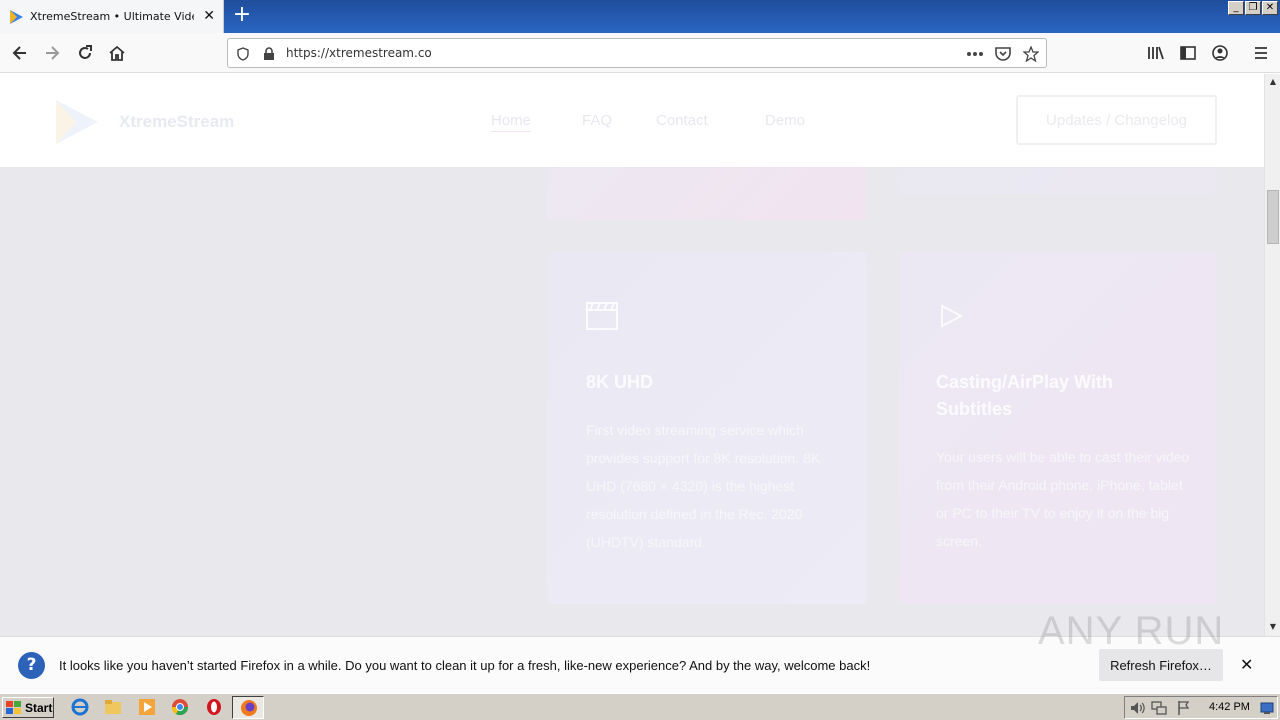  Describe the element at coordinates (180, 707) in the screenshot. I see `chrome-icon` at that location.